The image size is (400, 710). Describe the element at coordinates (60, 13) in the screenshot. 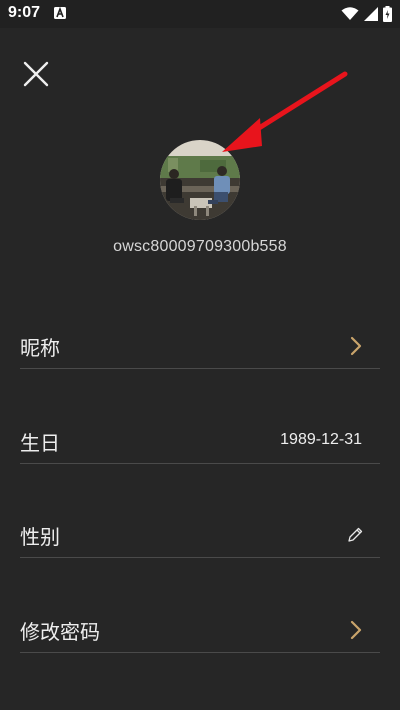

I see `a-letter-icon` at that location.